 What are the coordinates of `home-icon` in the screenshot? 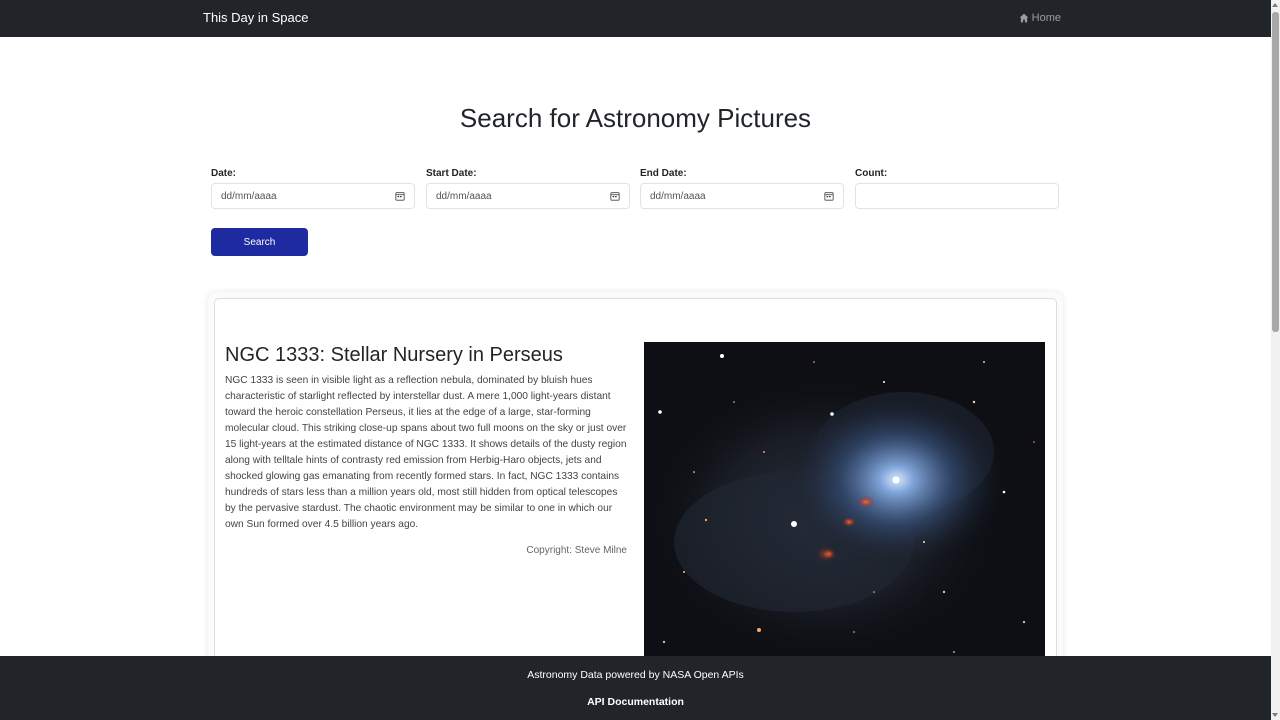 It's located at (1024, 18).